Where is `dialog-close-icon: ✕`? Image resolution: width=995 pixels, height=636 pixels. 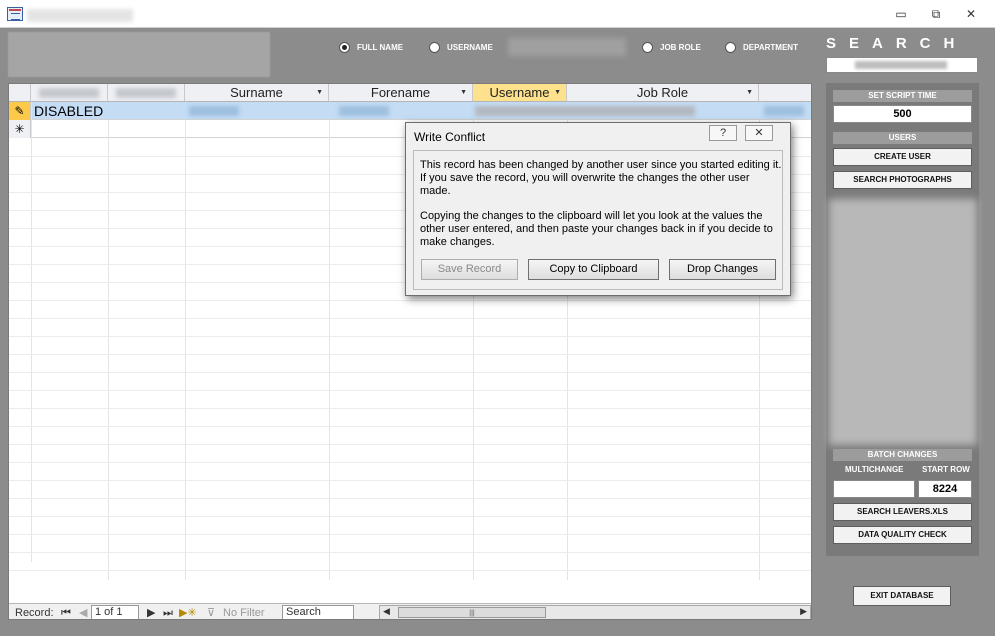
dialog-close-icon: ✕ is located at coordinates (759, 133).